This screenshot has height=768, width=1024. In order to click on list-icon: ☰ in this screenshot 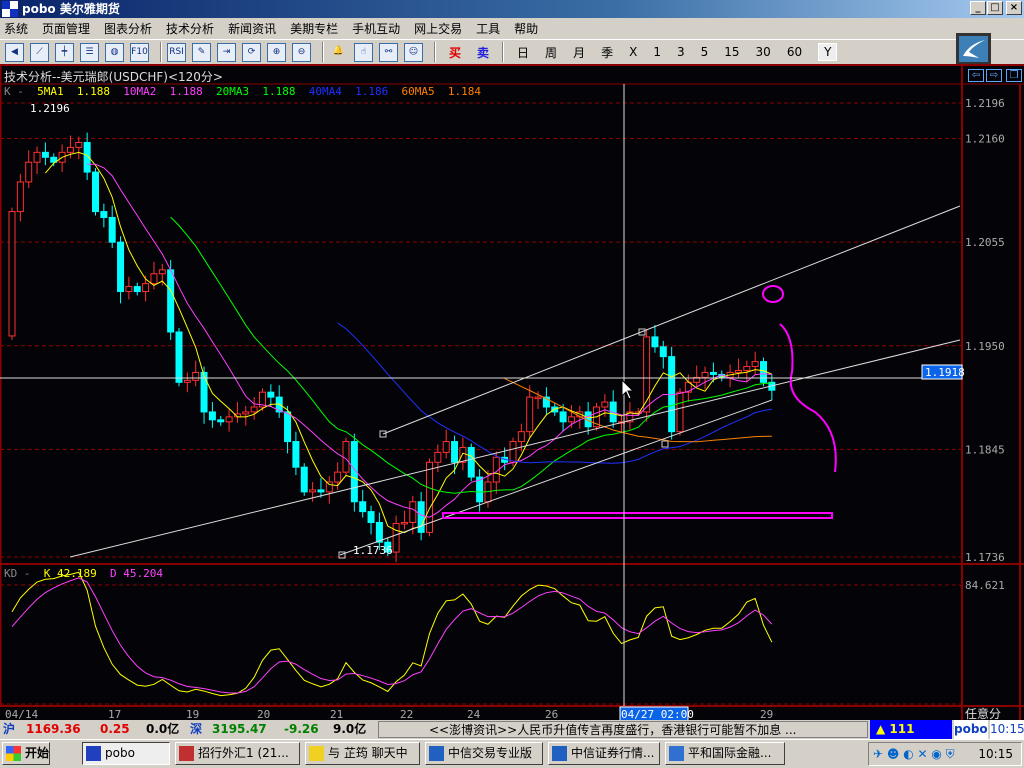, I will do `click(89, 52)`.